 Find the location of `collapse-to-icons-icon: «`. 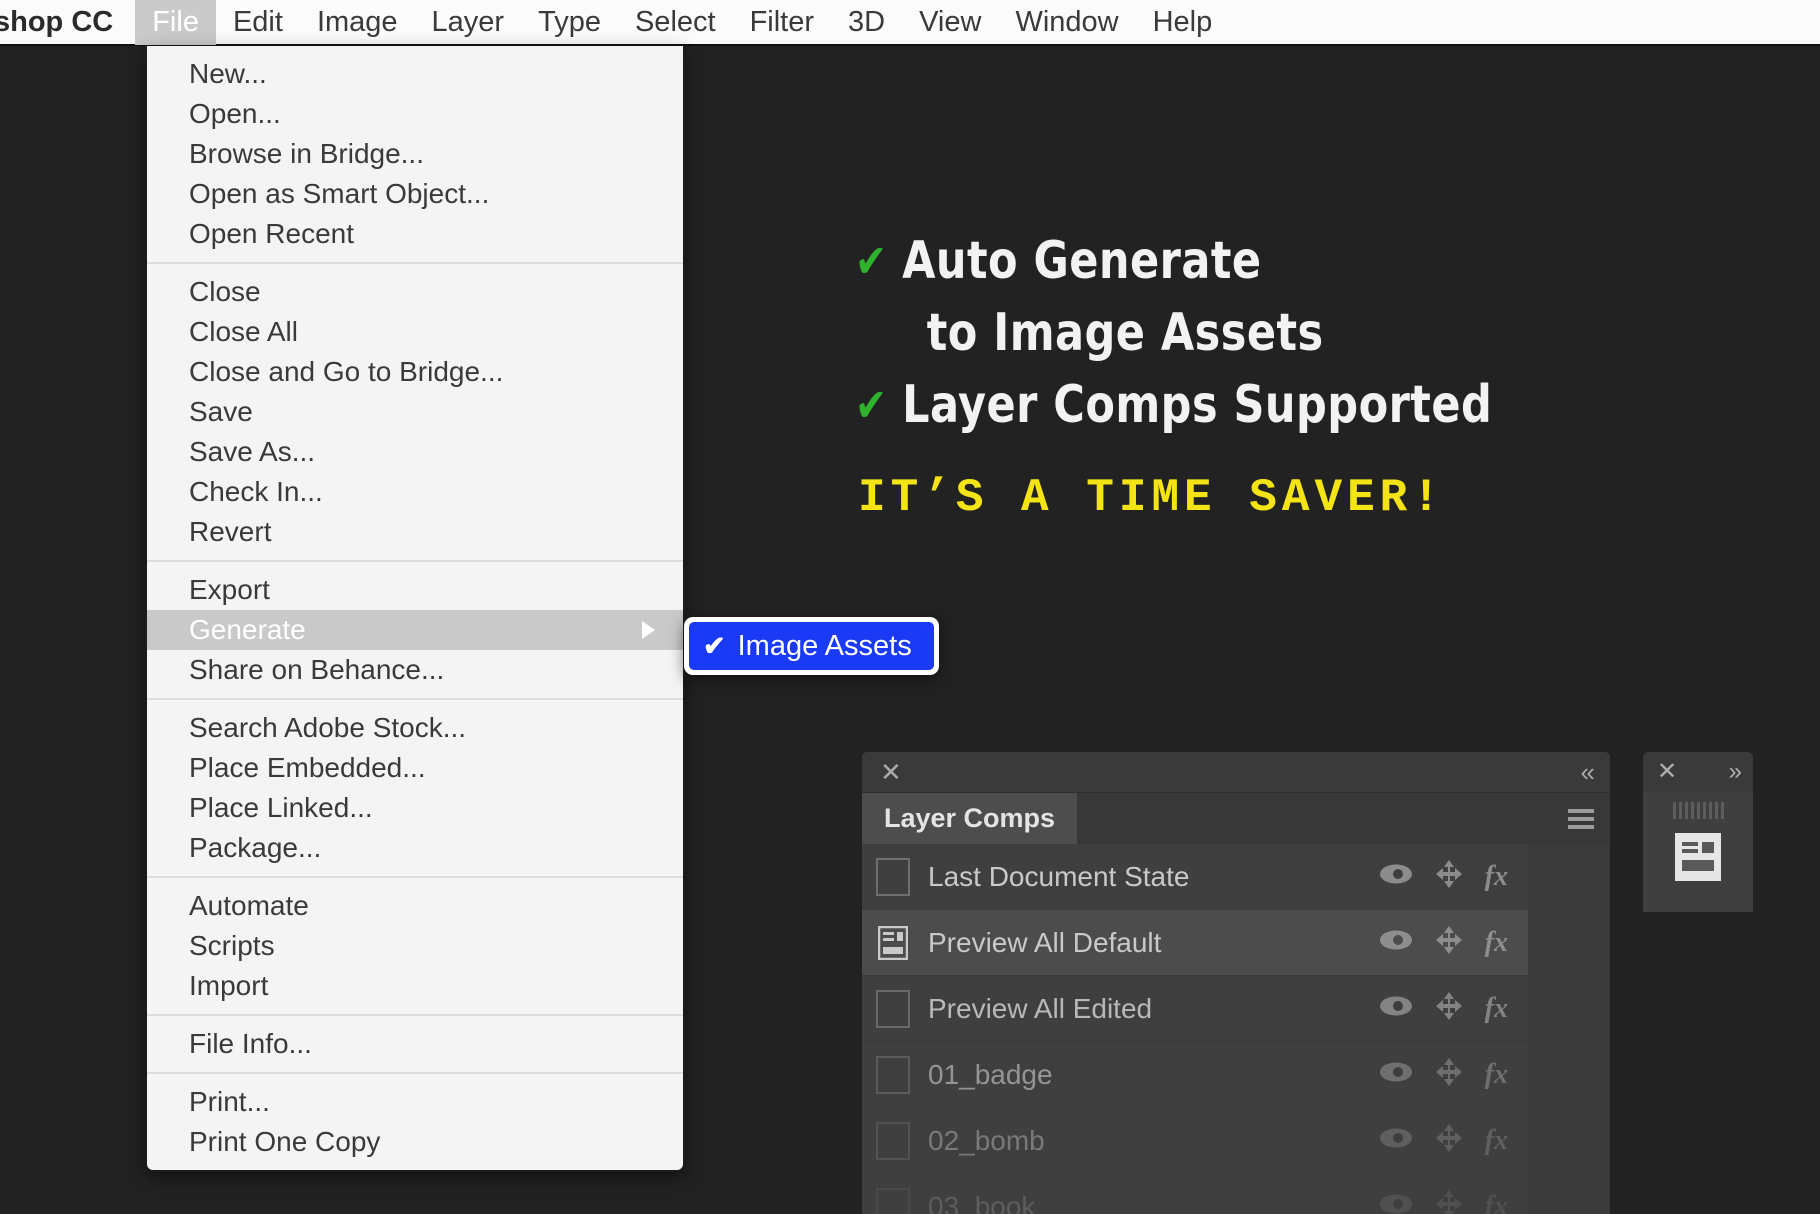

collapse-to-icons-icon: « is located at coordinates (1588, 772).